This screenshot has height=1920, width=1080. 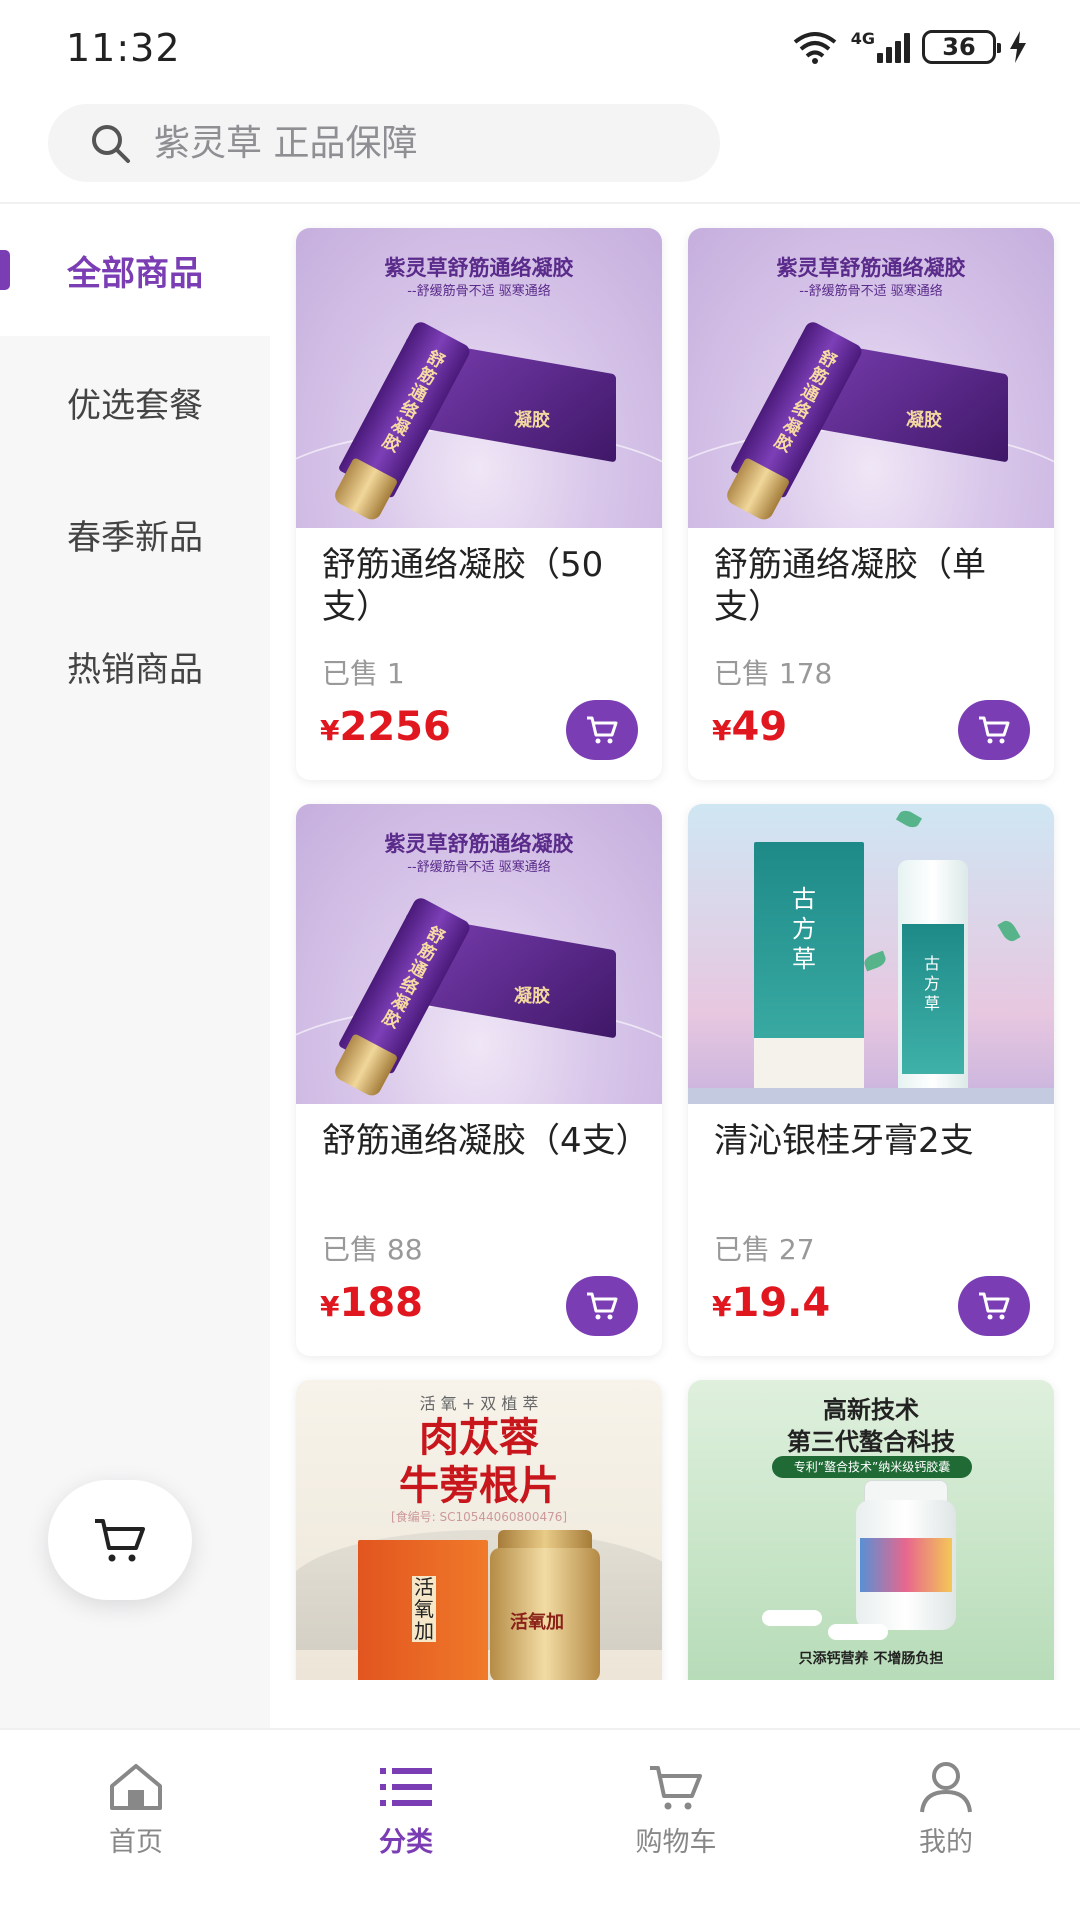 I want to click on status-time: 11:32, so click(x=123, y=48).